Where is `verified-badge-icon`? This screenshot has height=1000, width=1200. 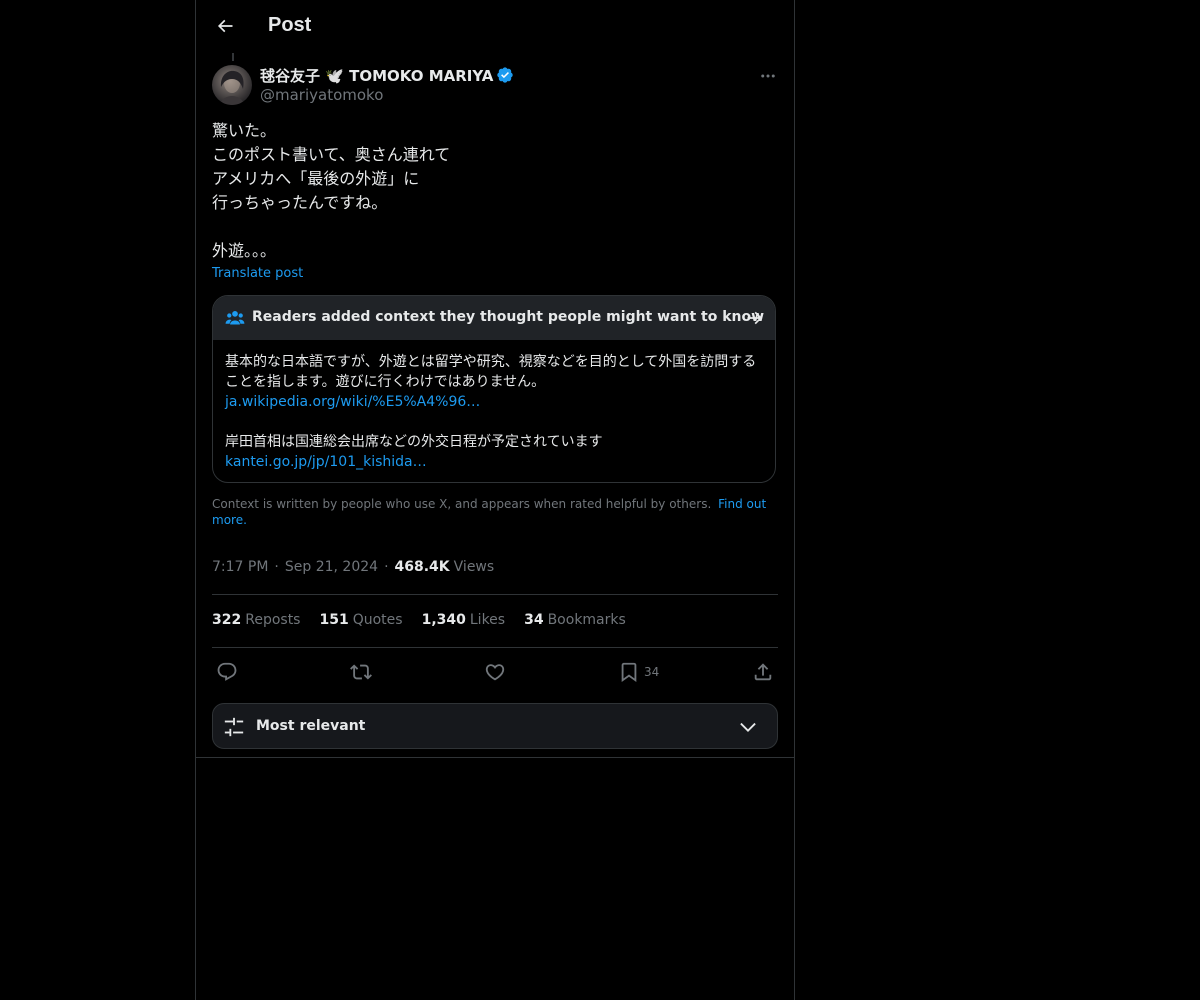 verified-badge-icon is located at coordinates (505, 75).